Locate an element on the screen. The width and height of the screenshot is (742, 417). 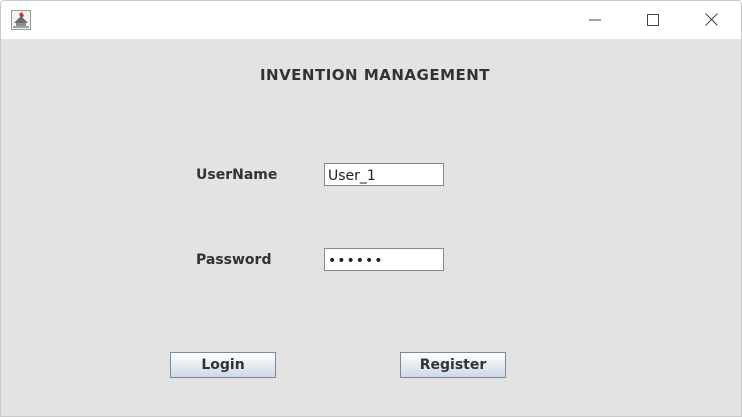
username-label: UserName is located at coordinates (237, 175).